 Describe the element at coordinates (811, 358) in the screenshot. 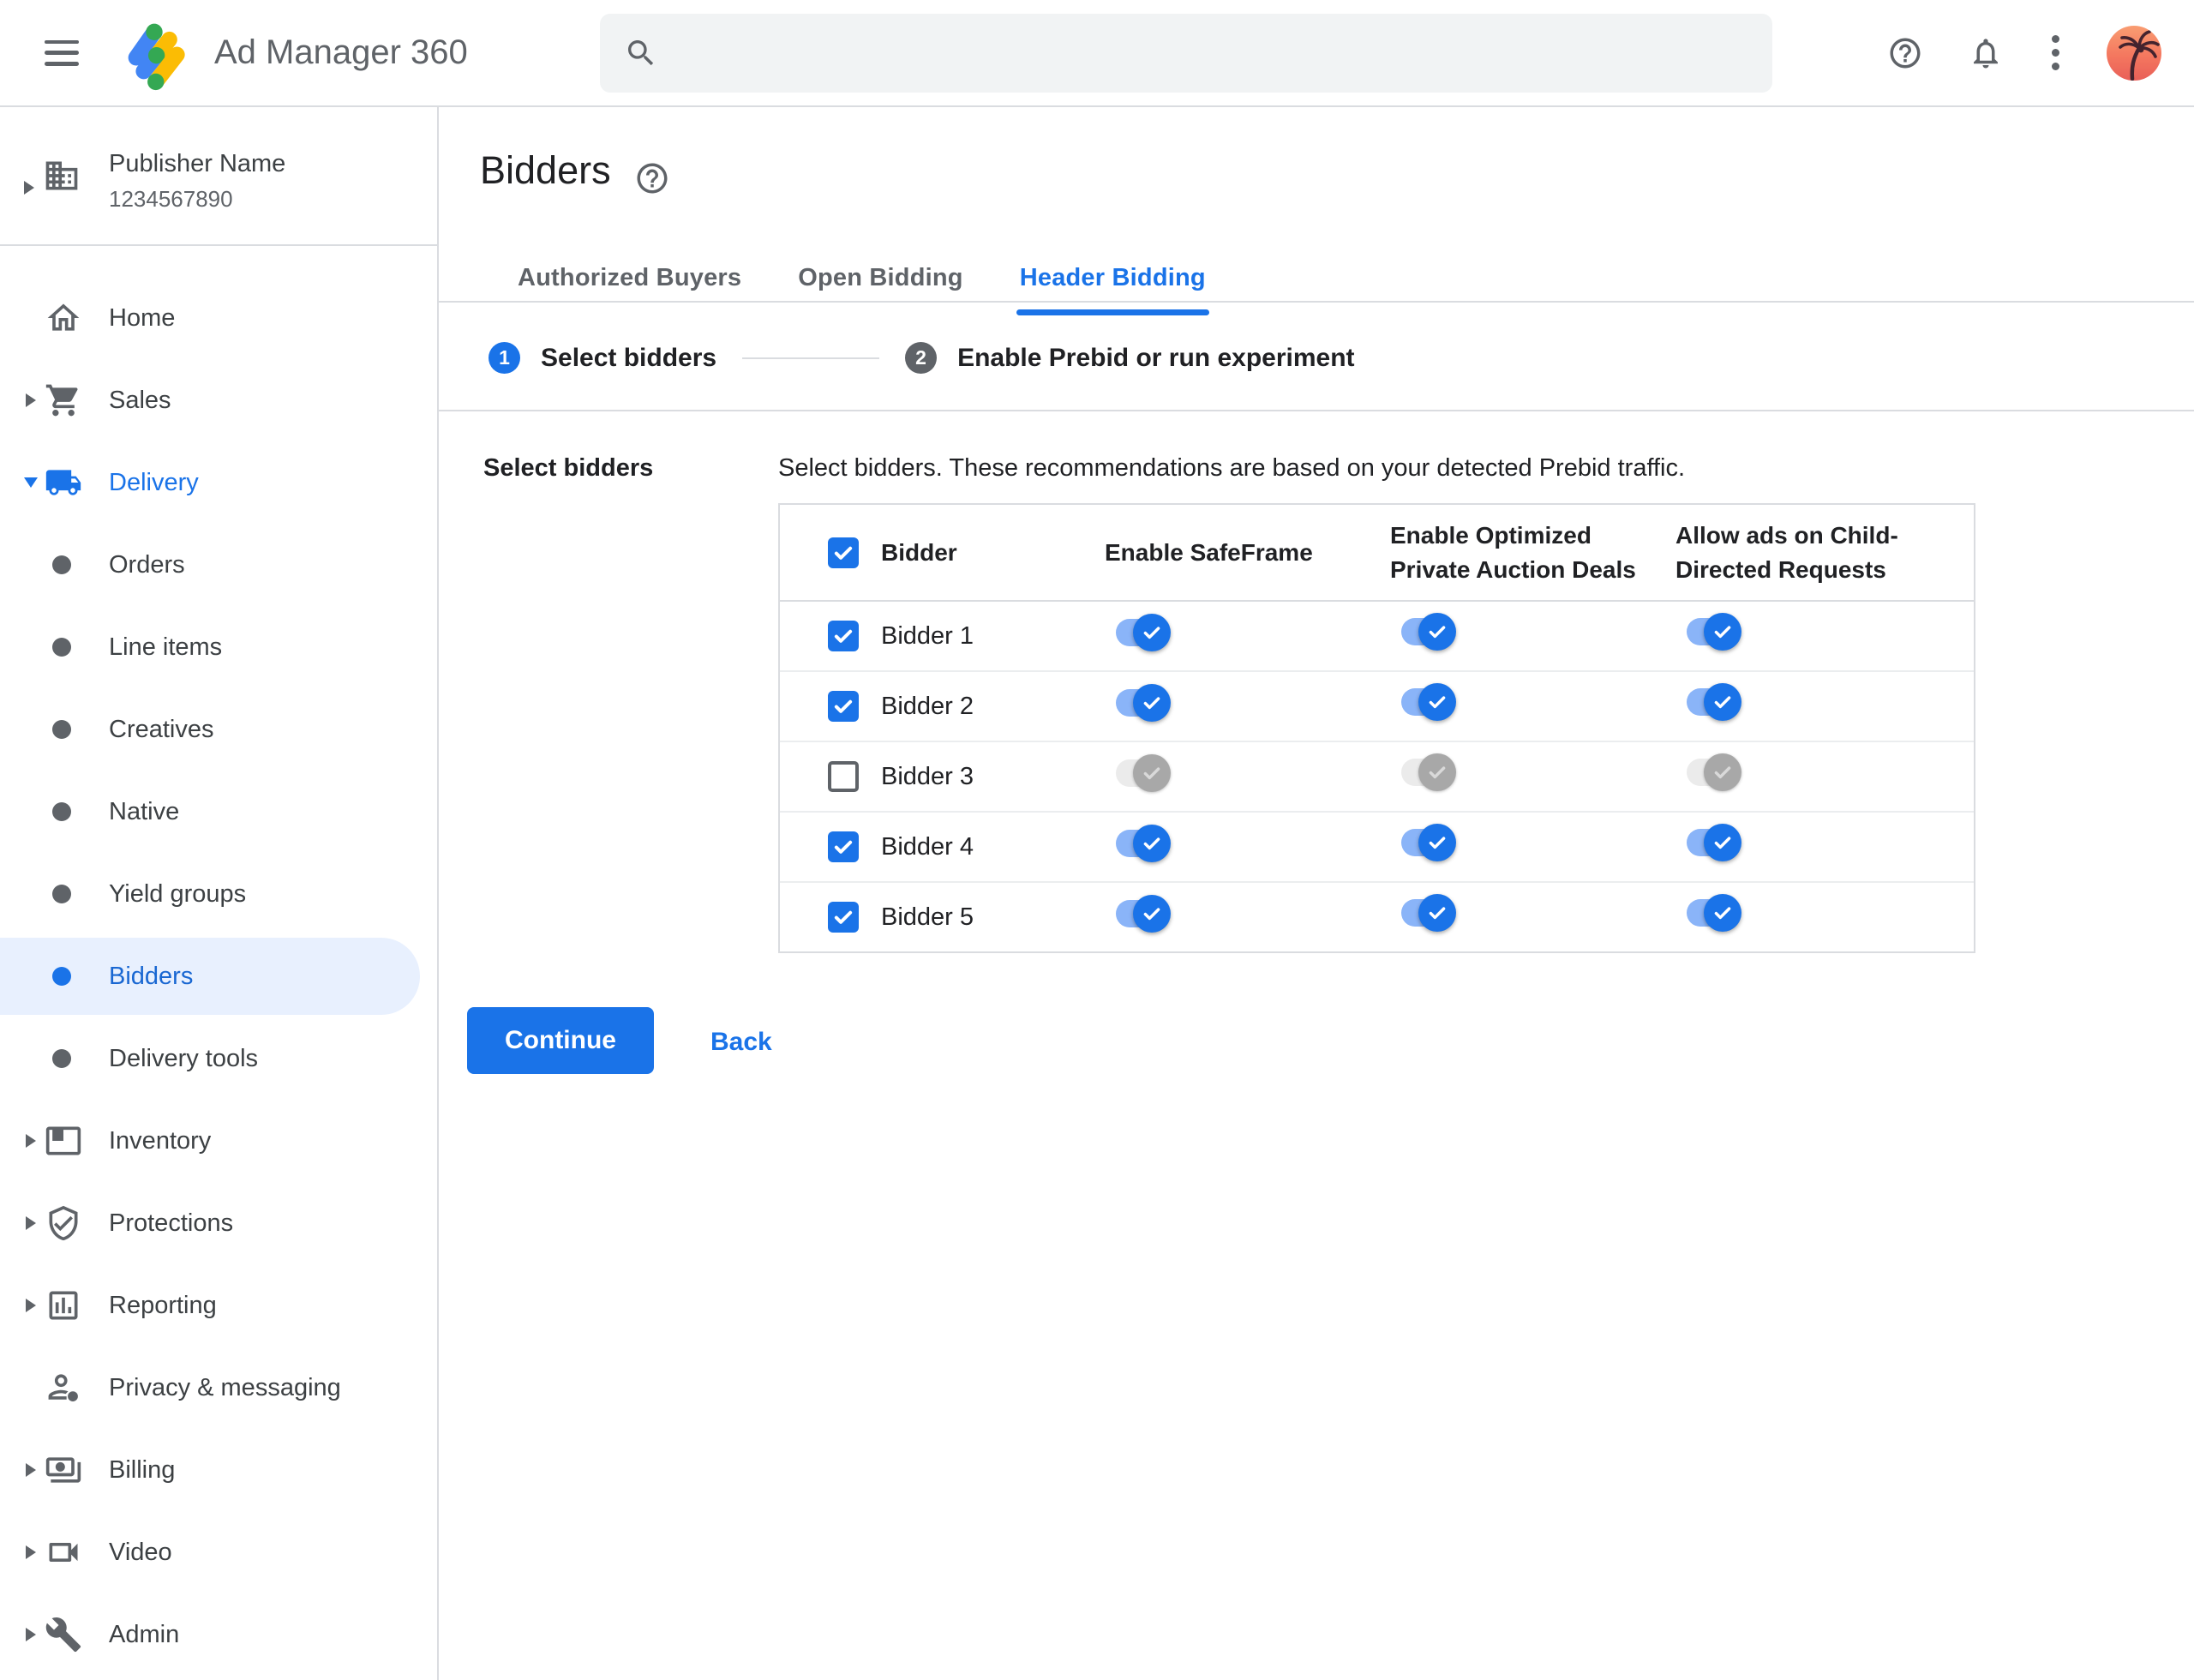

I see `step-connector-line` at that location.